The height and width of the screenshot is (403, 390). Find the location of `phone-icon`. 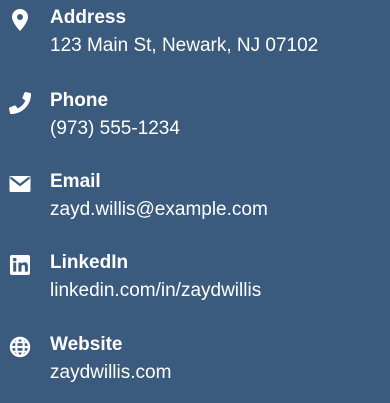

phone-icon is located at coordinates (20, 103).